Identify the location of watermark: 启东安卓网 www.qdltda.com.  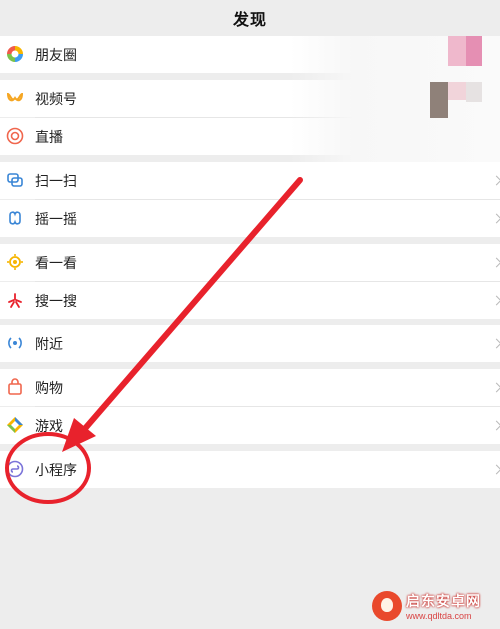
(434, 606).